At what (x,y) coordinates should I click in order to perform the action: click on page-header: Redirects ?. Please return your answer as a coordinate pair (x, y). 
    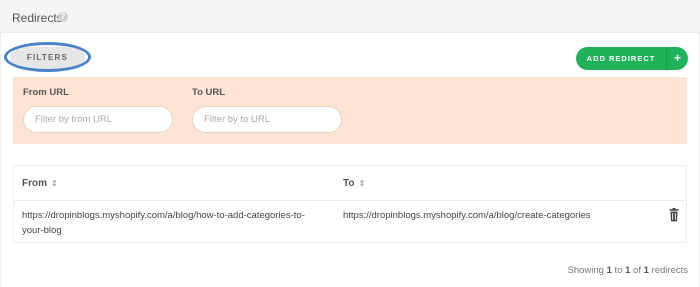
    Looking at the image, I should click on (350, 16).